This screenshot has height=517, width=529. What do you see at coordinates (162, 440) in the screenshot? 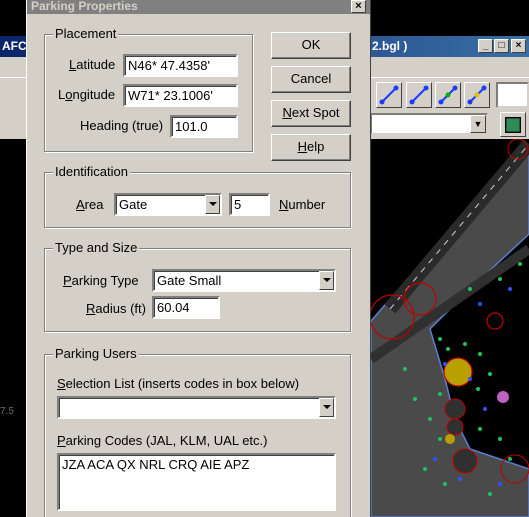
I see `parking-codes-label: Parking Codes (JAL, KLM, UAL etc.)` at bounding box center [162, 440].